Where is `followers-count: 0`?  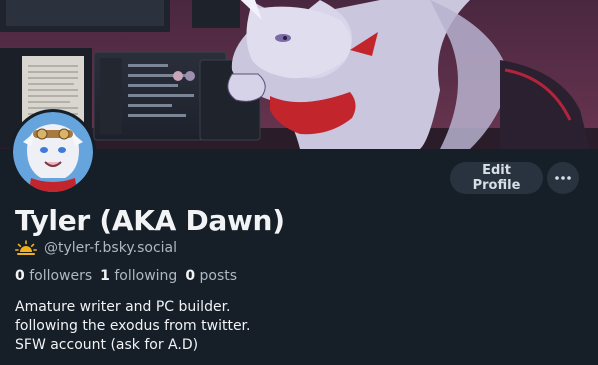
followers-count: 0 is located at coordinates (20, 276).